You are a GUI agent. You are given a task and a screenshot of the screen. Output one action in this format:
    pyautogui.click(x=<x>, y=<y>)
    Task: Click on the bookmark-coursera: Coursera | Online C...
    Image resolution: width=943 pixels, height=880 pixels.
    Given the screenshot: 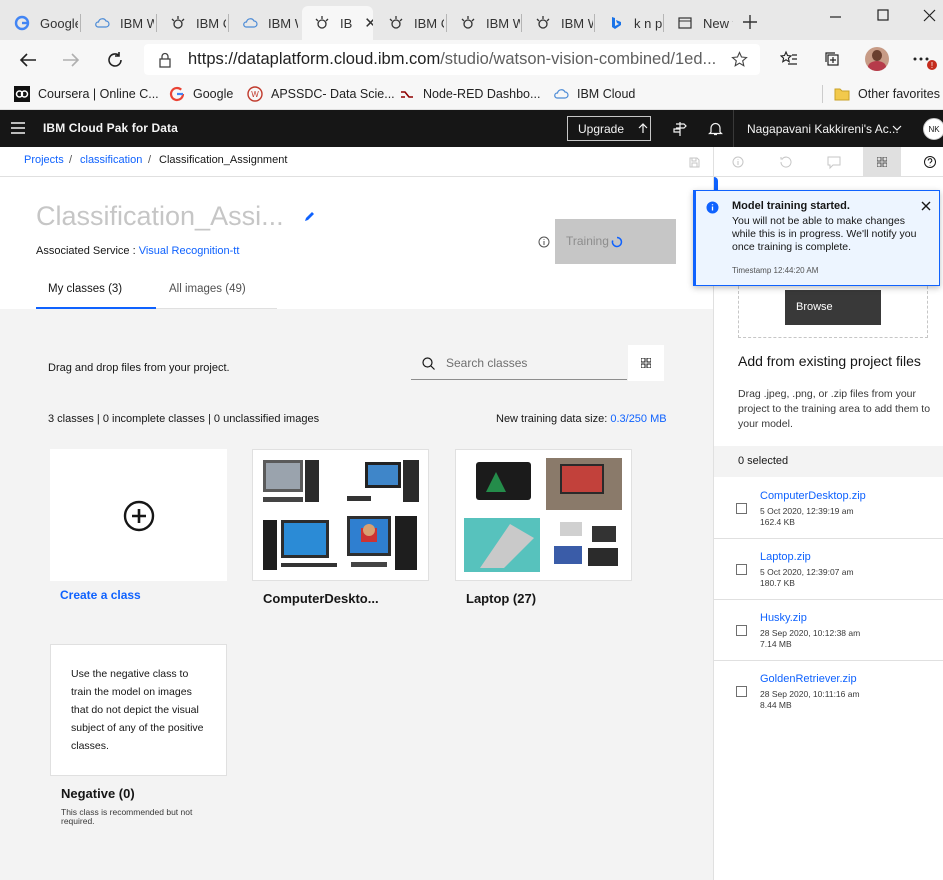 What is the action you would take?
    pyautogui.click(x=86, y=94)
    